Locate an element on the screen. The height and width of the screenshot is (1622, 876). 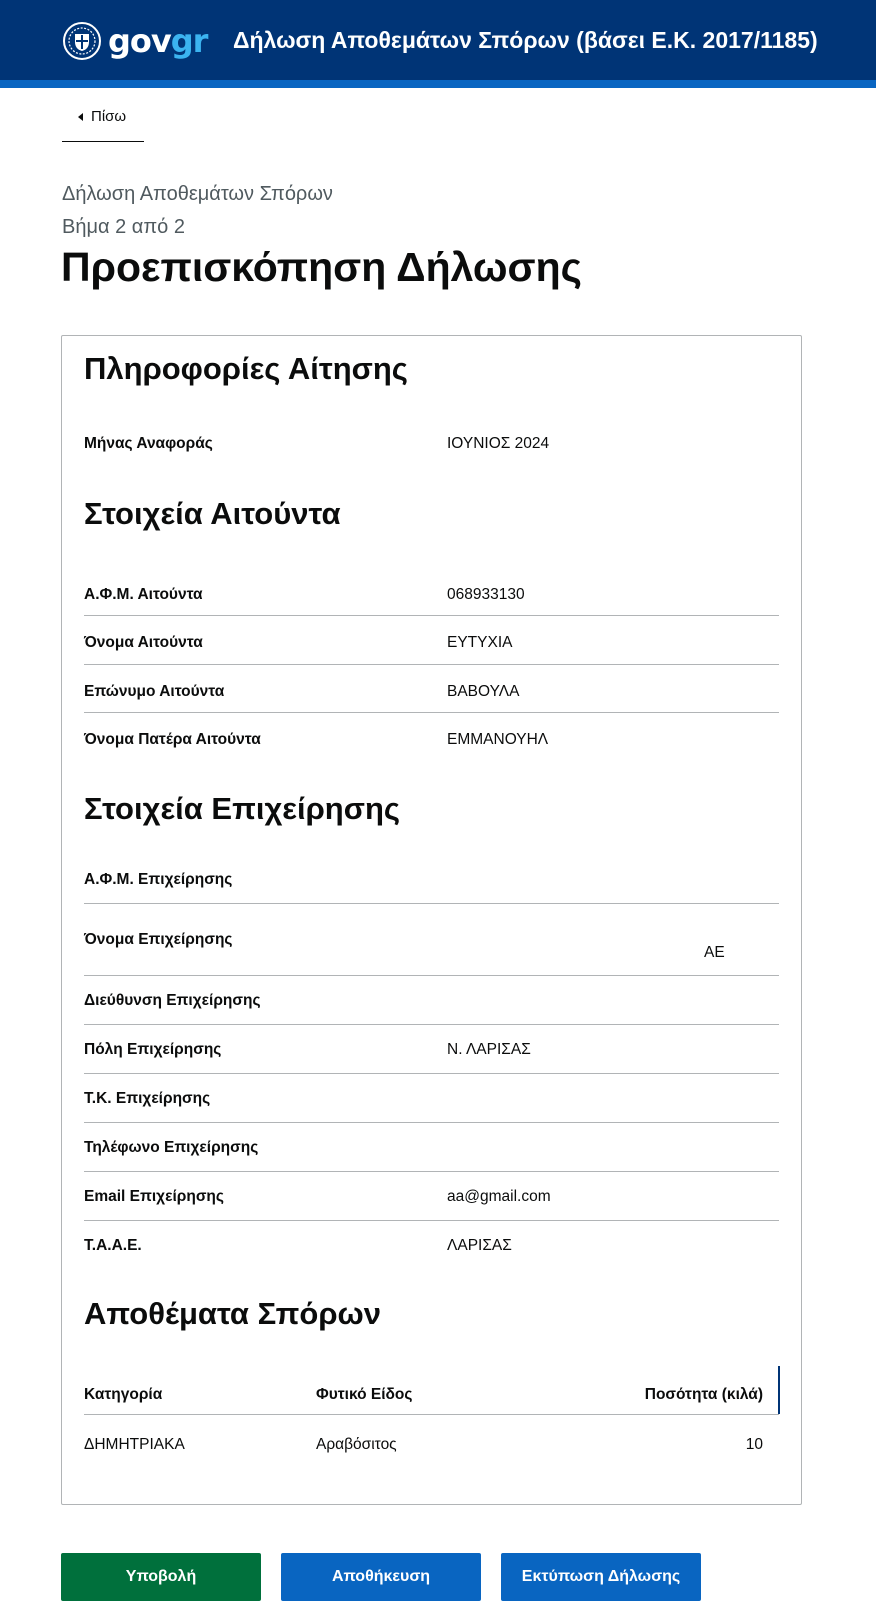
row-label: Email Επιχείρησης is located at coordinates (154, 1196).